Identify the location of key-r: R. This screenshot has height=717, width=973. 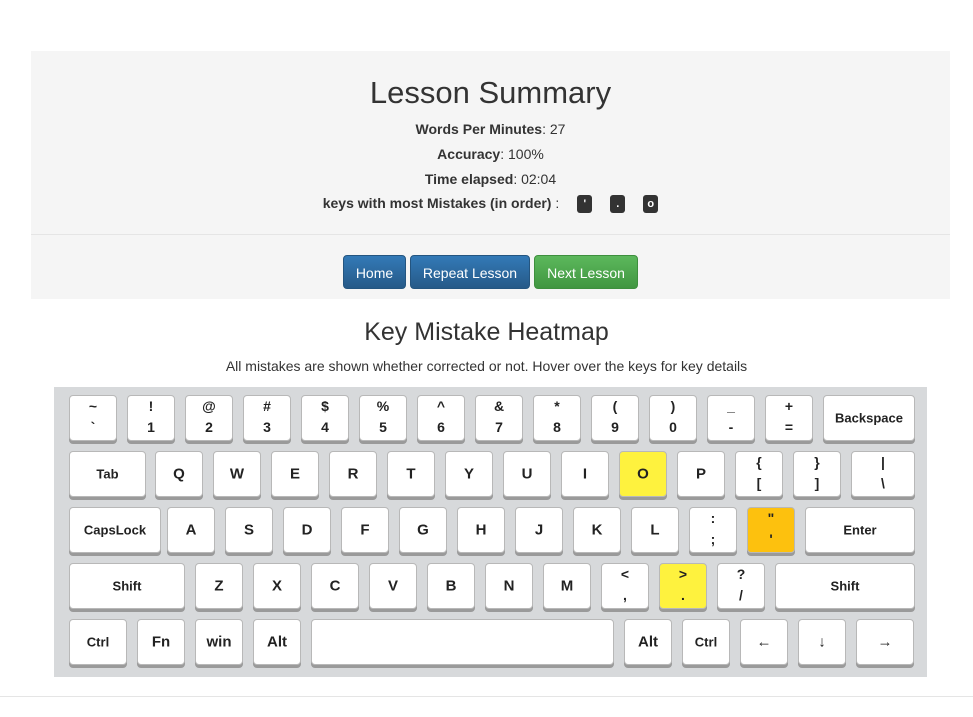
(353, 474).